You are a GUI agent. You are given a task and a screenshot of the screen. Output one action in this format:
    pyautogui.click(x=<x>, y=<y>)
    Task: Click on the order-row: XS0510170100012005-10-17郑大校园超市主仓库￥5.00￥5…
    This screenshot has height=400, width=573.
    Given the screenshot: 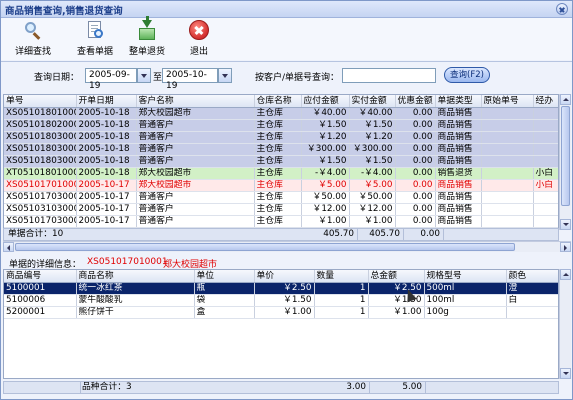 What is the action you would take?
    pyautogui.click(x=281, y=185)
    